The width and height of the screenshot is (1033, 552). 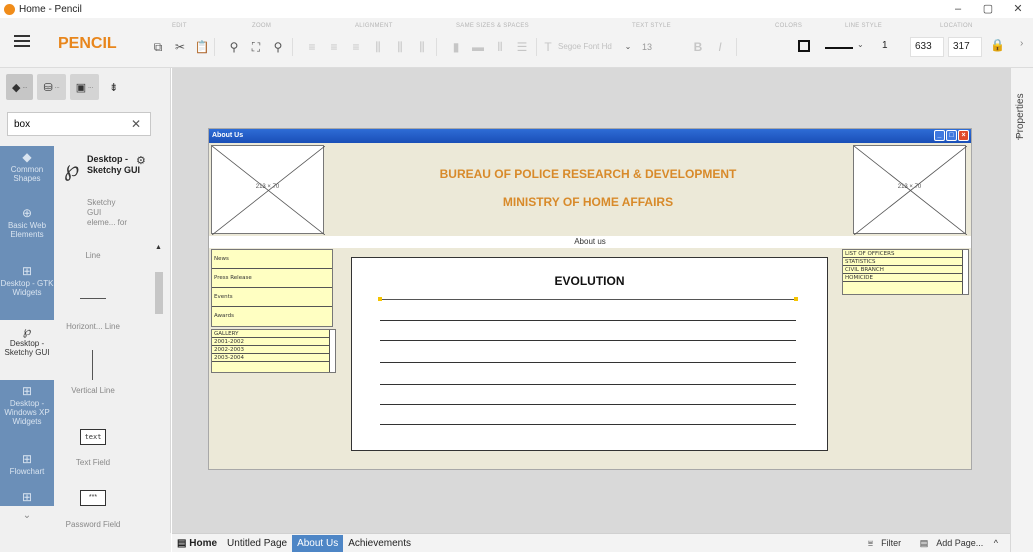 I want to click on copy-icon: ⧉, so click(x=158, y=47).